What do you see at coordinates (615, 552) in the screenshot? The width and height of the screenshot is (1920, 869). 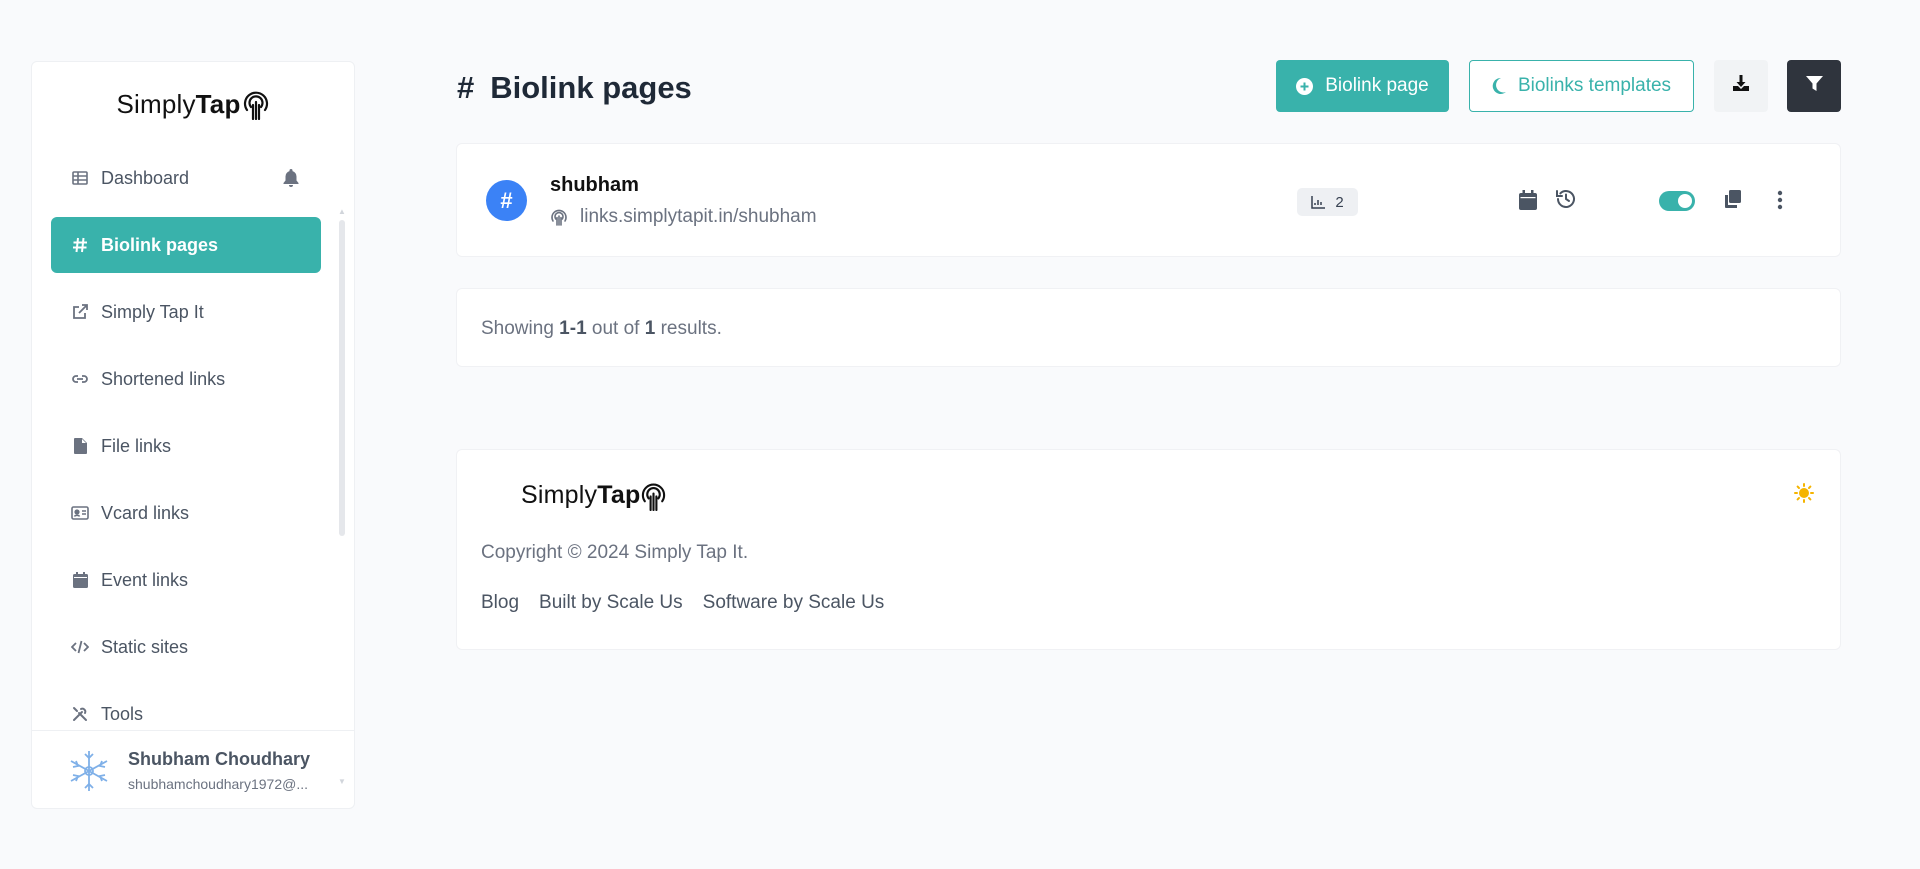 I see `copyright-text: Copyright © 2024 Simply Tap It.` at bounding box center [615, 552].